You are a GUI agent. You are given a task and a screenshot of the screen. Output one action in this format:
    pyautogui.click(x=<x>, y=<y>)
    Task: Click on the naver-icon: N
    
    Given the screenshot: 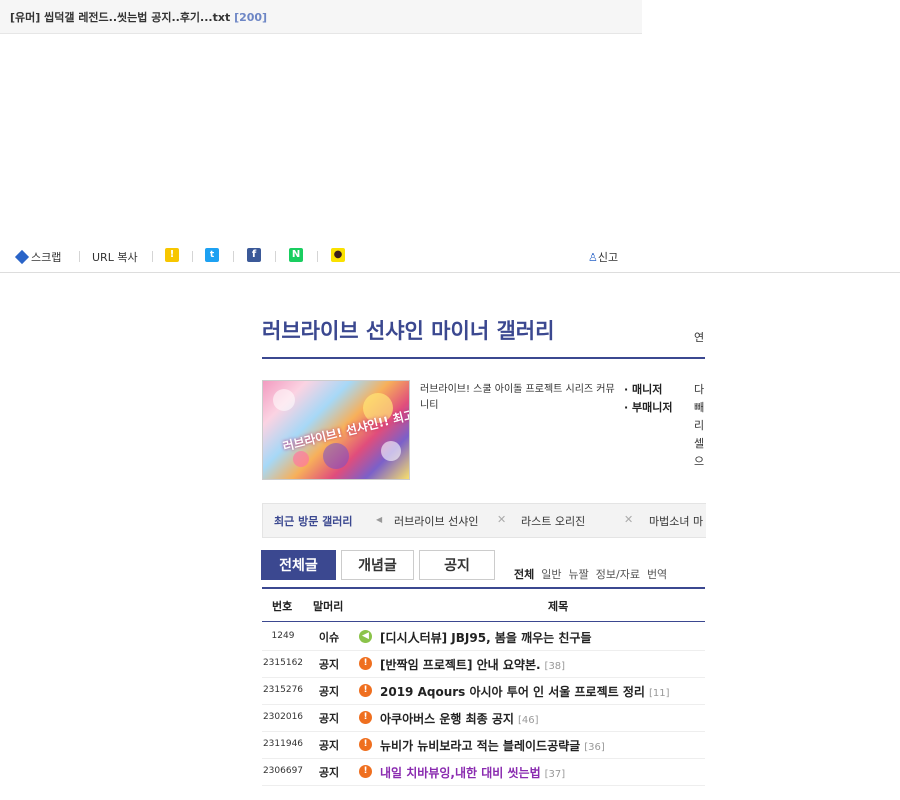 What is the action you would take?
    pyautogui.click(x=296, y=255)
    